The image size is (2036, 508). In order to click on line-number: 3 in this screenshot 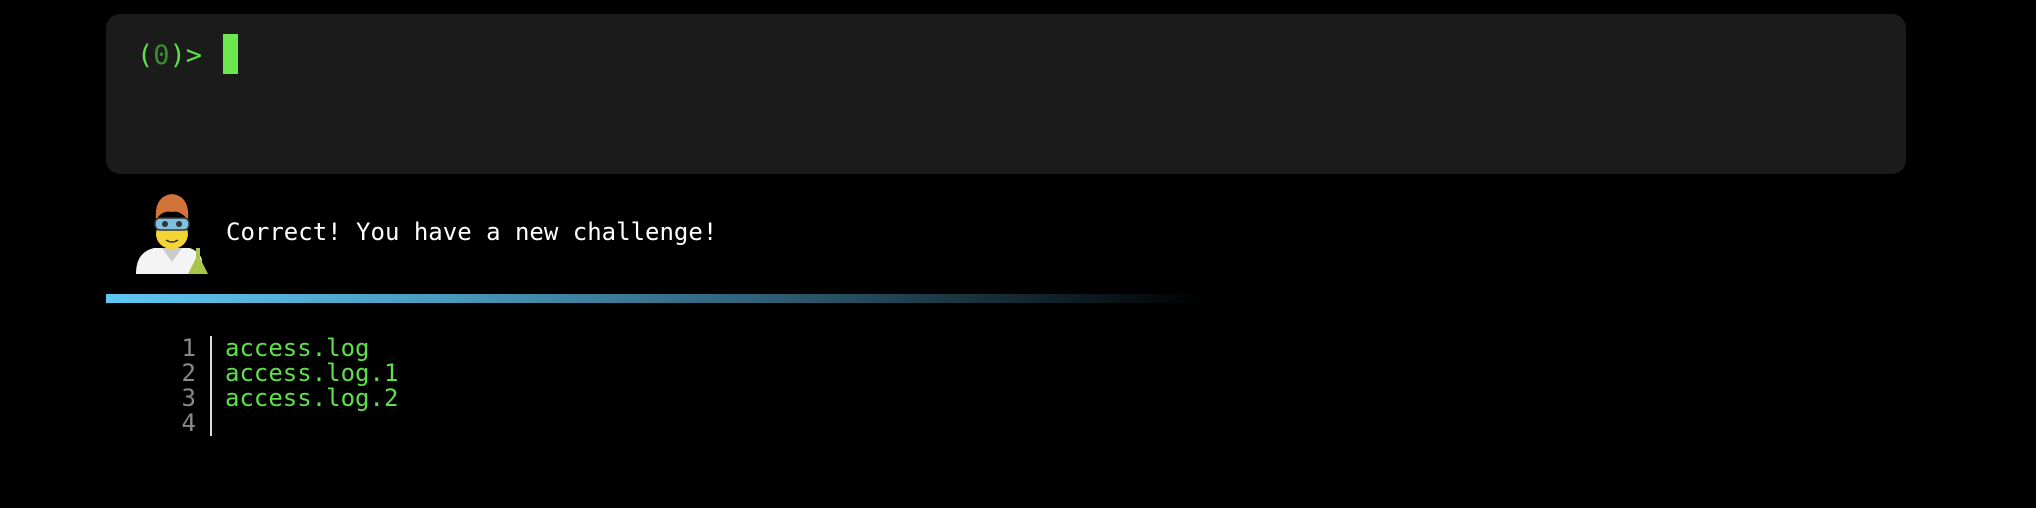, I will do `click(188, 398)`.